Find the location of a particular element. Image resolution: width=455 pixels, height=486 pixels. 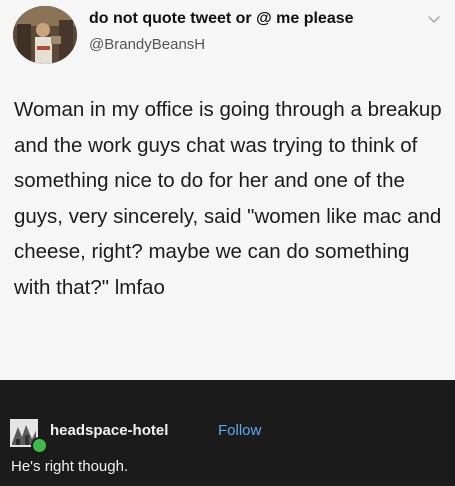

chevron-down-icon is located at coordinates (434, 20).